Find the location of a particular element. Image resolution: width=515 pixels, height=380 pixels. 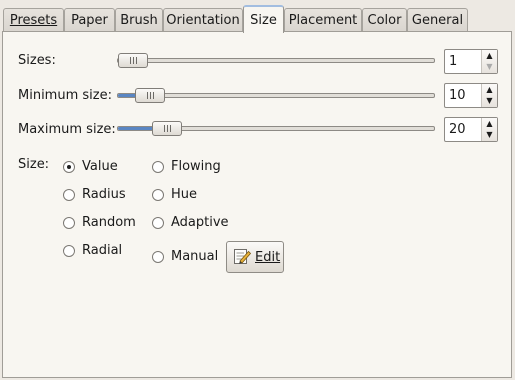

tab-label: Paper is located at coordinates (89, 20).